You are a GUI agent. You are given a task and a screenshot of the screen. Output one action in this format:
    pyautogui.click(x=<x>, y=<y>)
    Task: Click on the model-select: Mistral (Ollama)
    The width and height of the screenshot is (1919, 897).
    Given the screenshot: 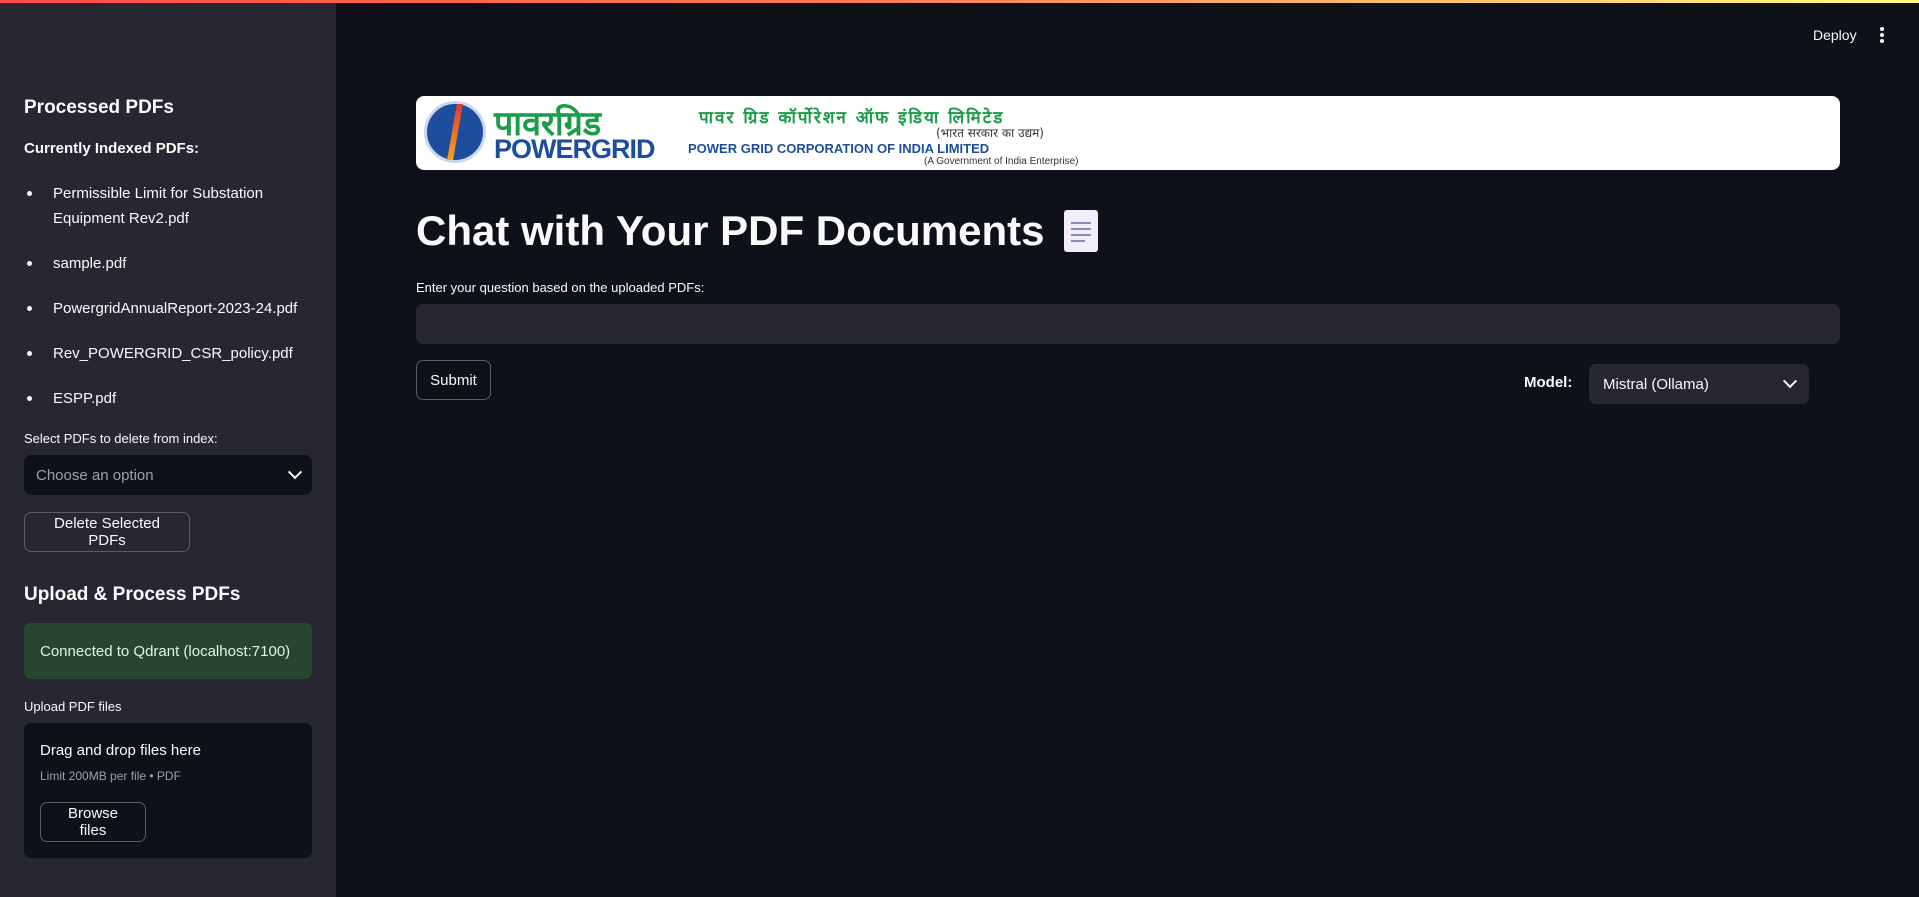 What is the action you would take?
    pyautogui.click(x=1699, y=384)
    